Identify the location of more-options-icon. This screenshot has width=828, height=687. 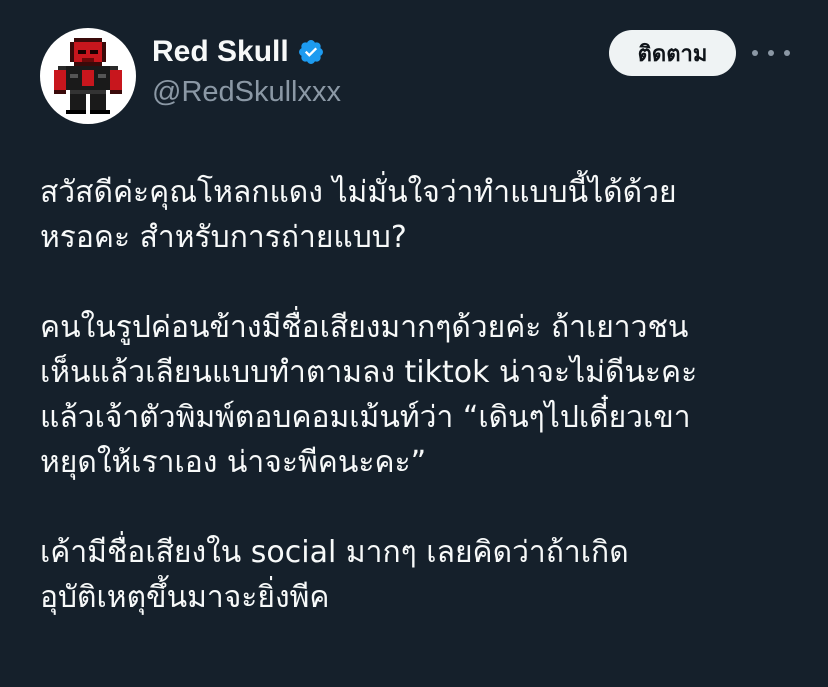
(771, 53).